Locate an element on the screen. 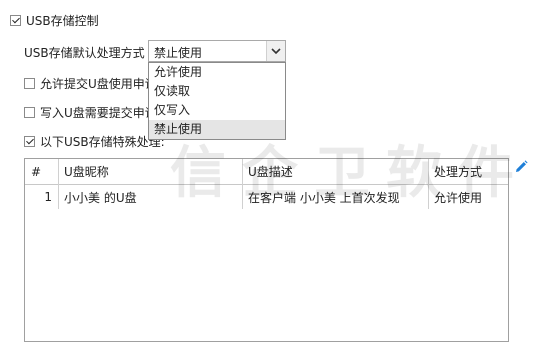  usb-control-checkbox is located at coordinates (15, 20).